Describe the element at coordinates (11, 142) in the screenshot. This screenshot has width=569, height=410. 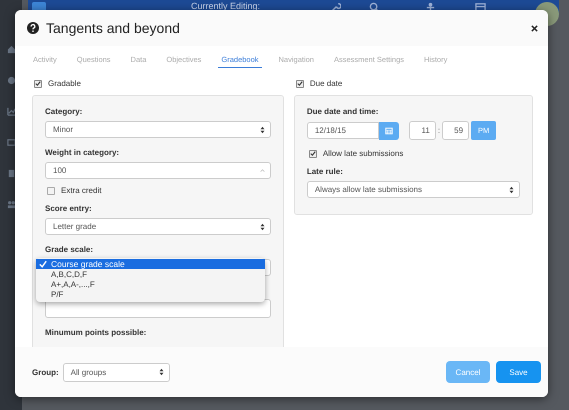
I see `mail-icon` at that location.